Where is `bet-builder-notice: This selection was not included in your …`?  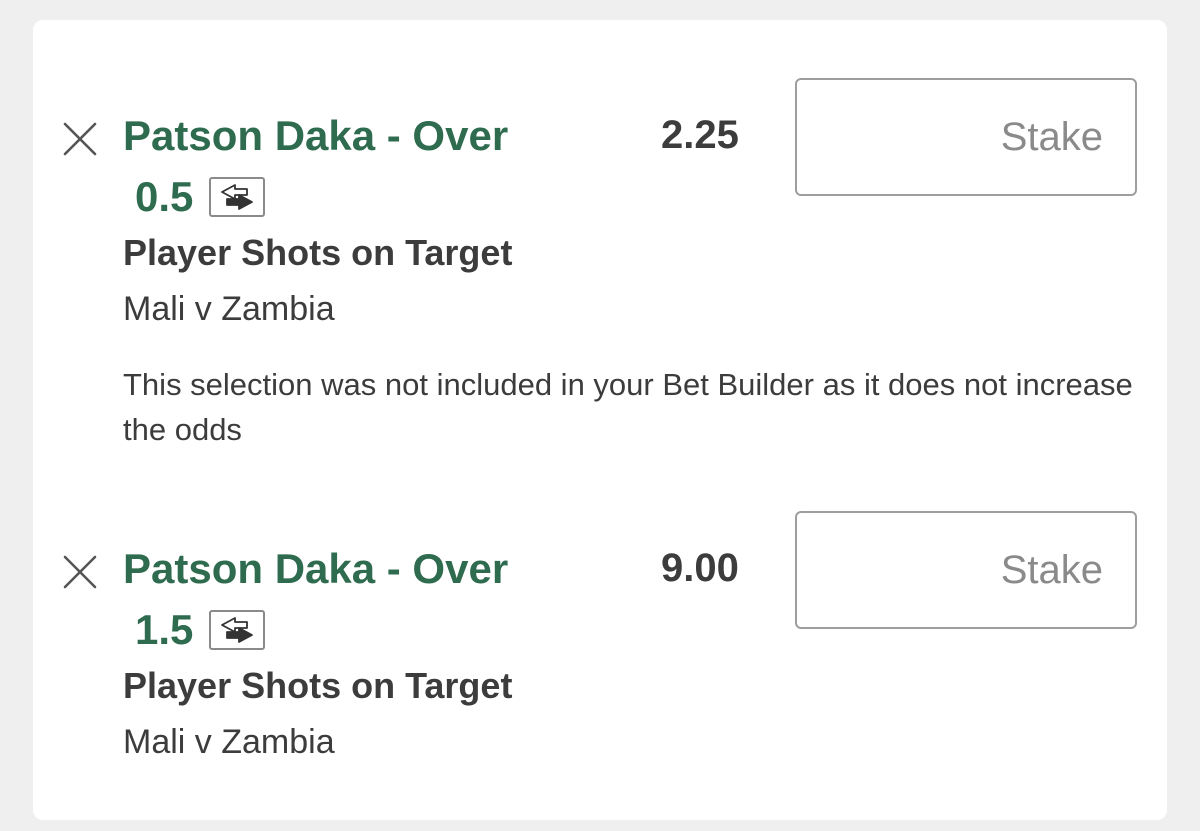
bet-builder-notice: This selection was not included in your … is located at coordinates (628, 407).